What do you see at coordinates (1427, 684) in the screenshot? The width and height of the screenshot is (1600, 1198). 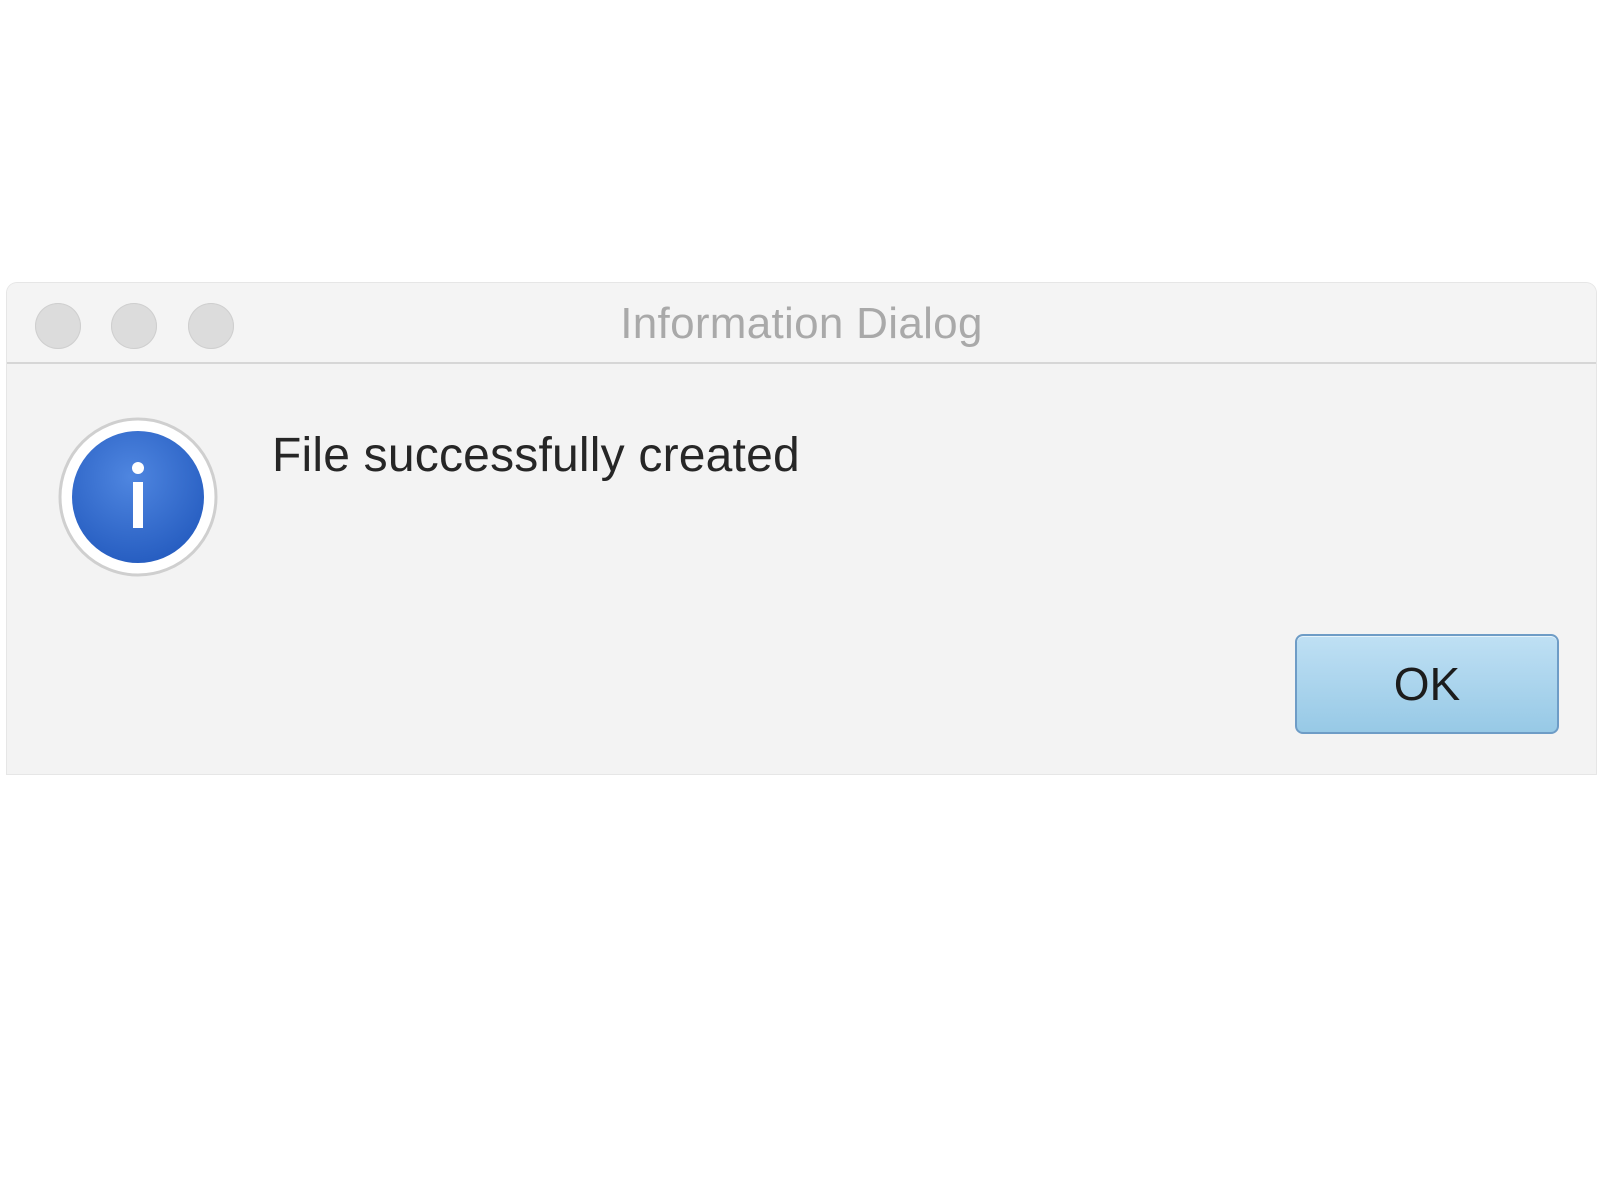 I see `ok-button: OK` at bounding box center [1427, 684].